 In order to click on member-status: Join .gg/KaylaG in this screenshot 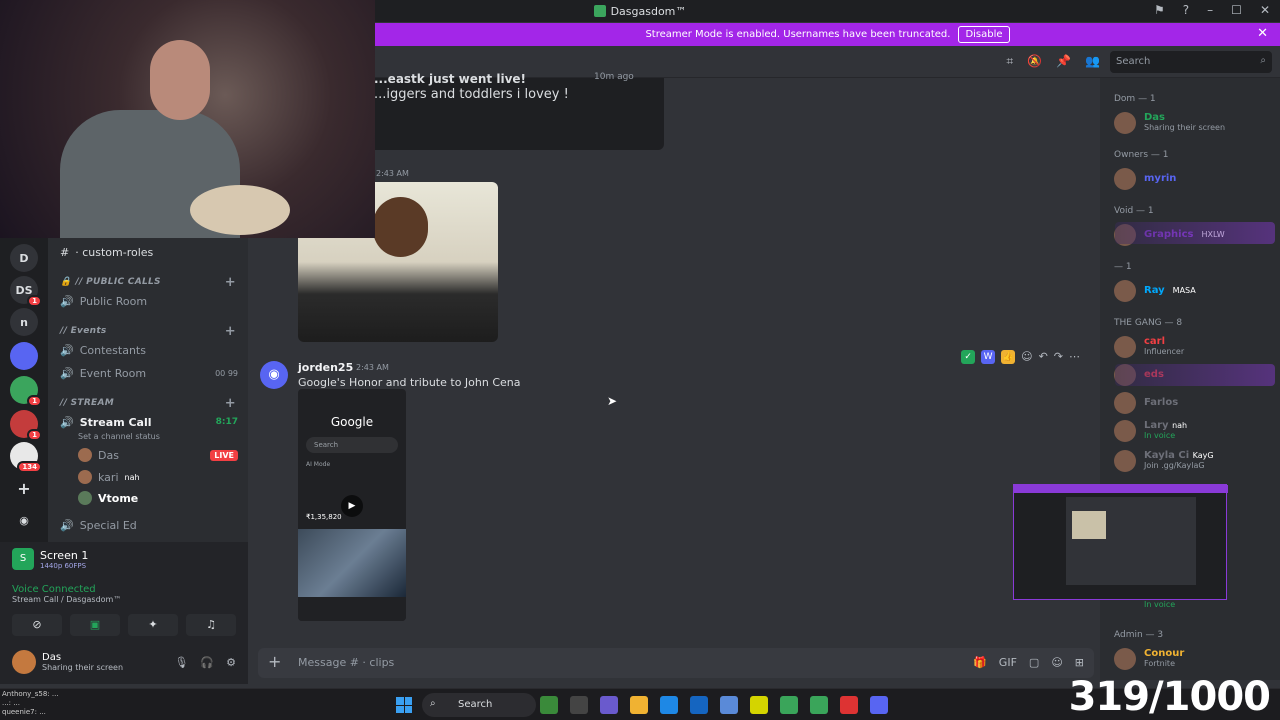, I will do `click(1174, 465)`.